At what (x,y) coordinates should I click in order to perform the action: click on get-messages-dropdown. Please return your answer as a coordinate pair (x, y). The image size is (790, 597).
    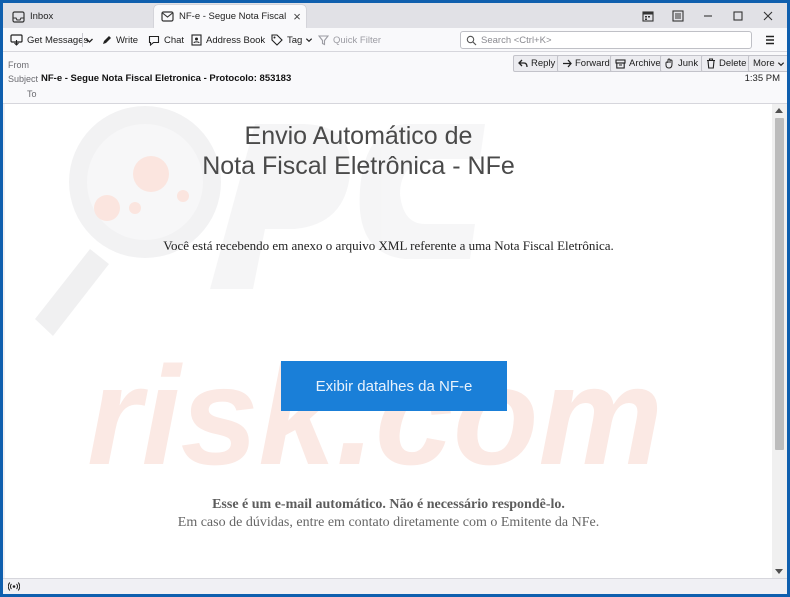
    Looking at the image, I should click on (91, 40).